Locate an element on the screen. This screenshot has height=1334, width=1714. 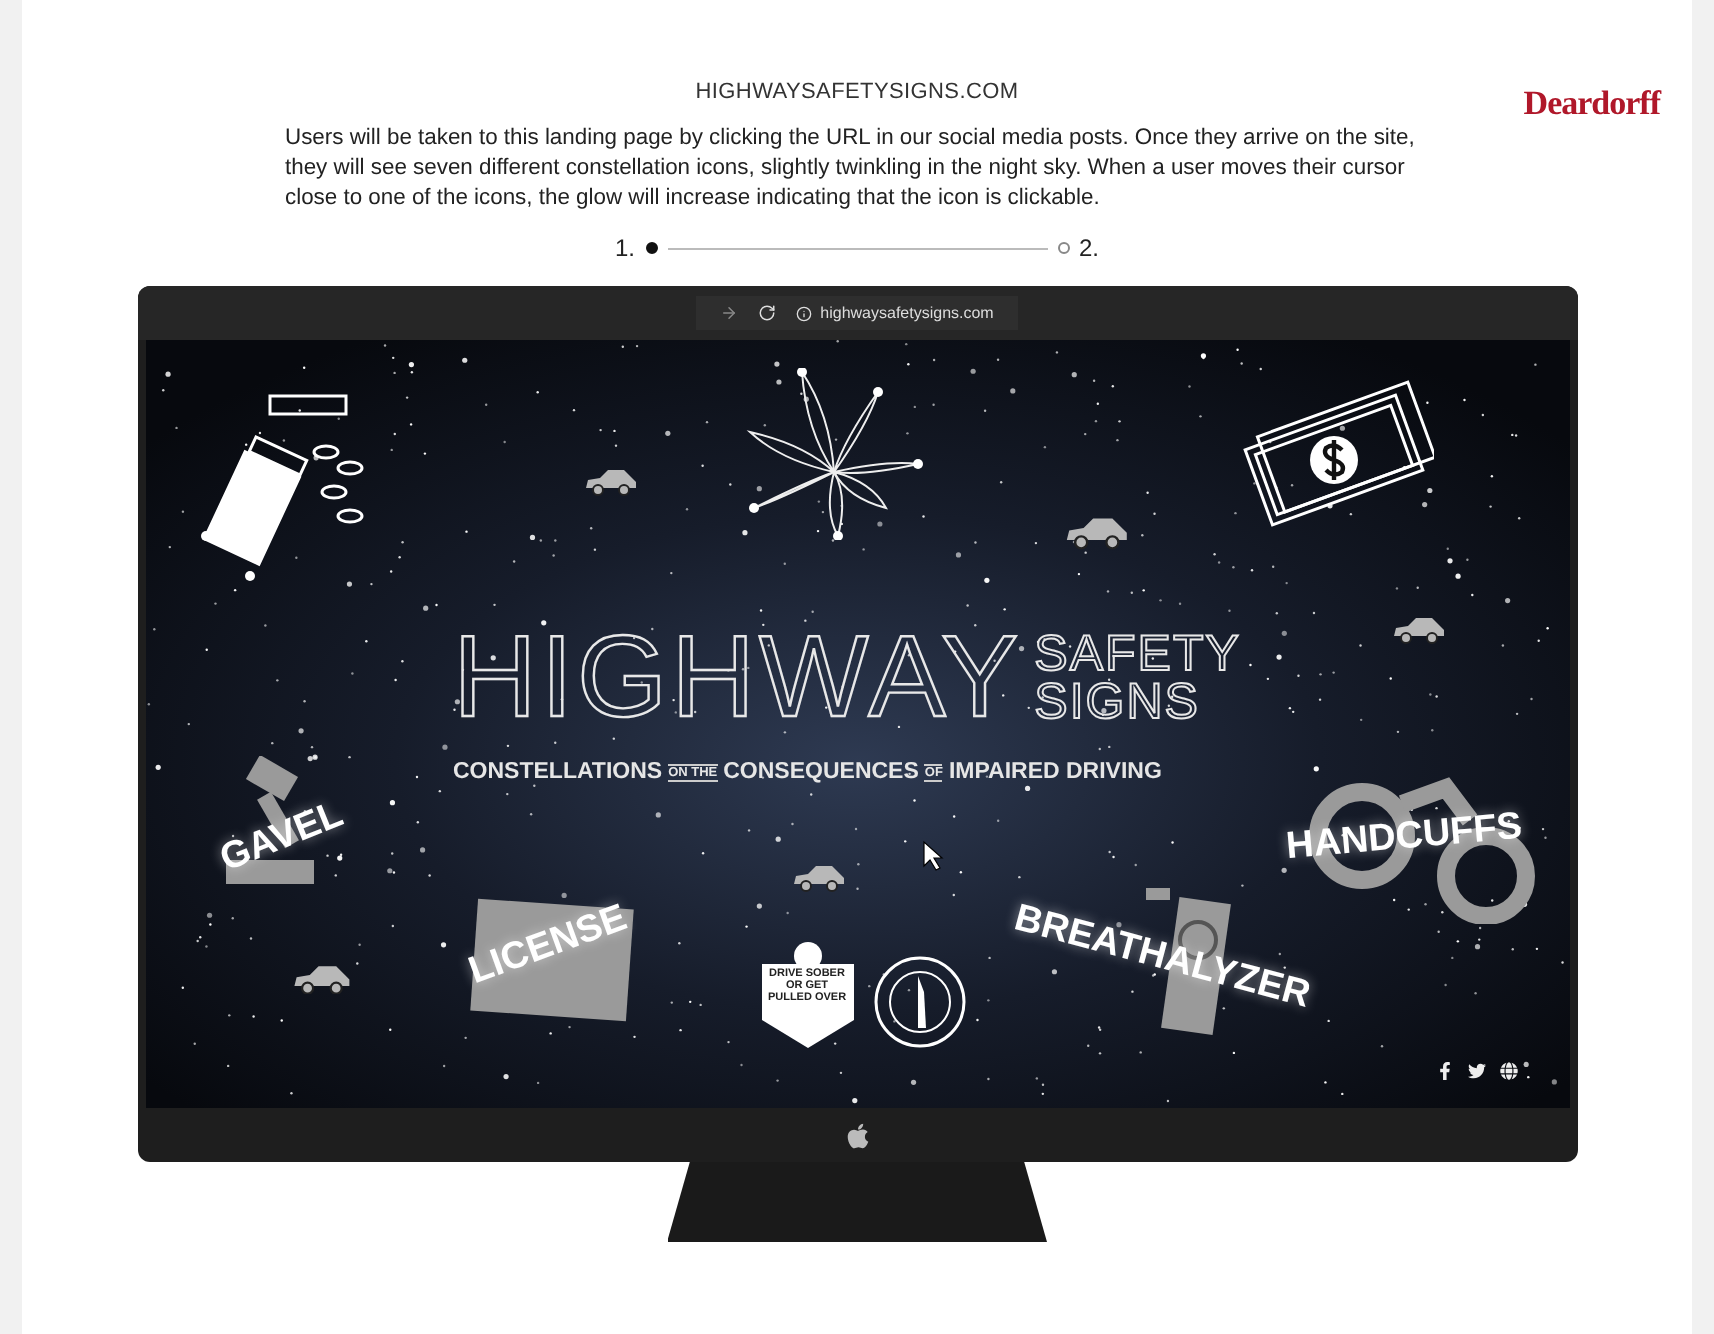
globe-icon is located at coordinates (1508, 1071).